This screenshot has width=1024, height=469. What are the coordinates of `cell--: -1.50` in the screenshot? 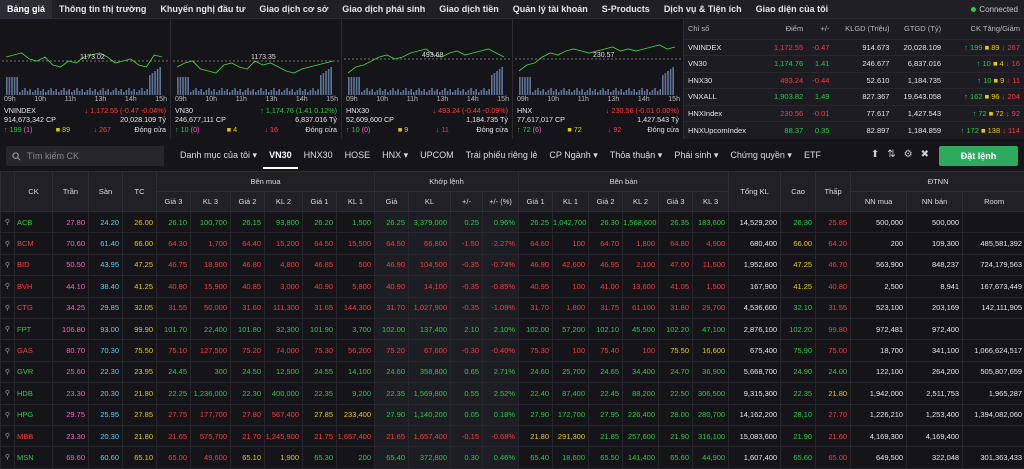 It's located at (467, 243).